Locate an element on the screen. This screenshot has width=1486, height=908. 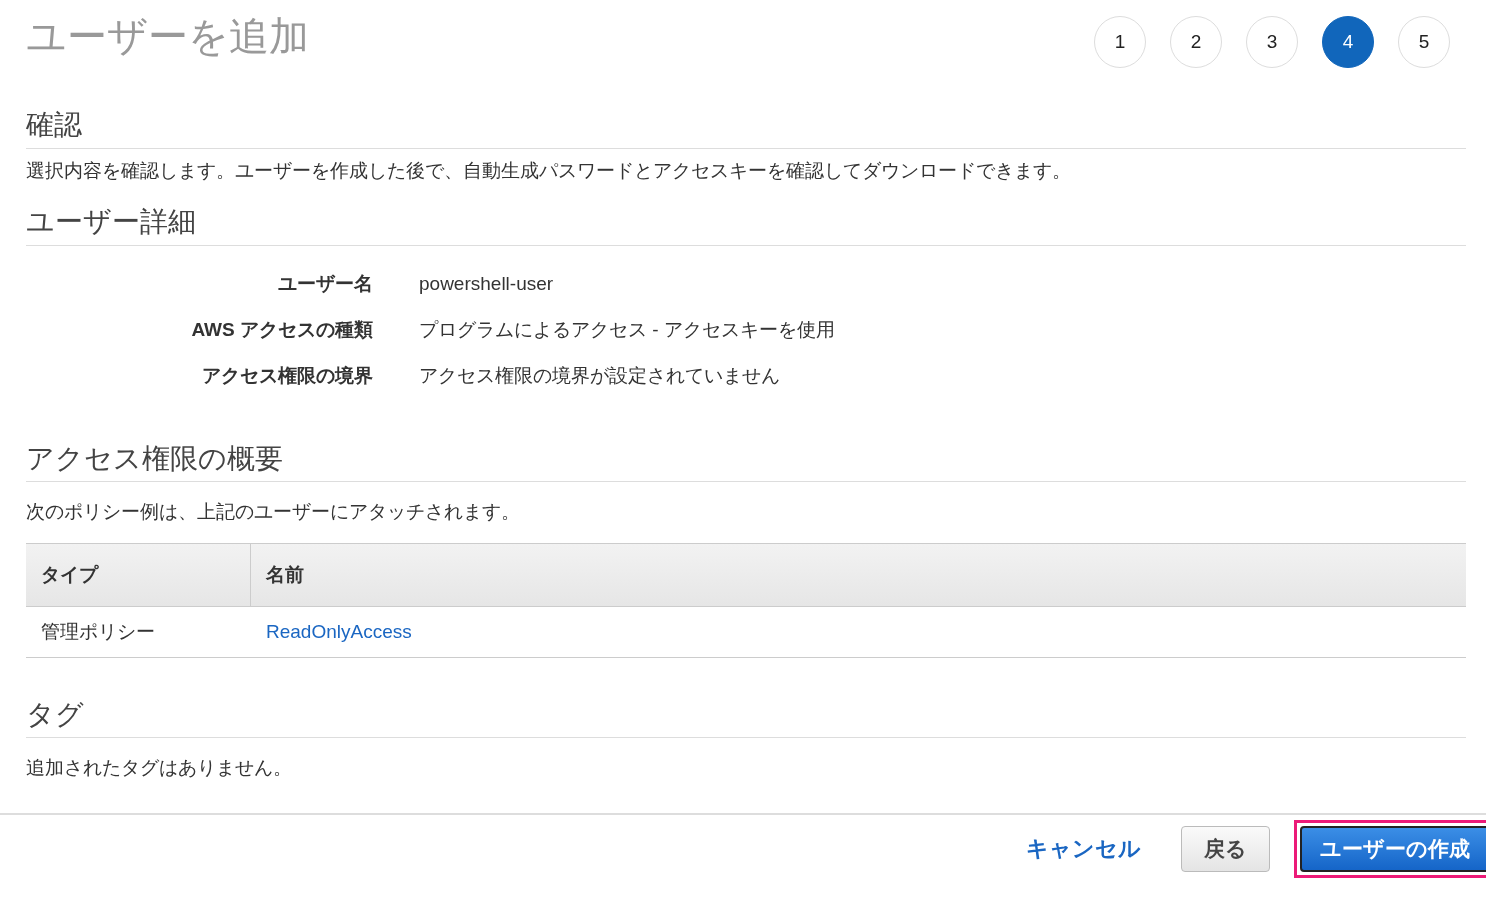
policy-link: ReadOnlyAccess is located at coordinates (339, 632).